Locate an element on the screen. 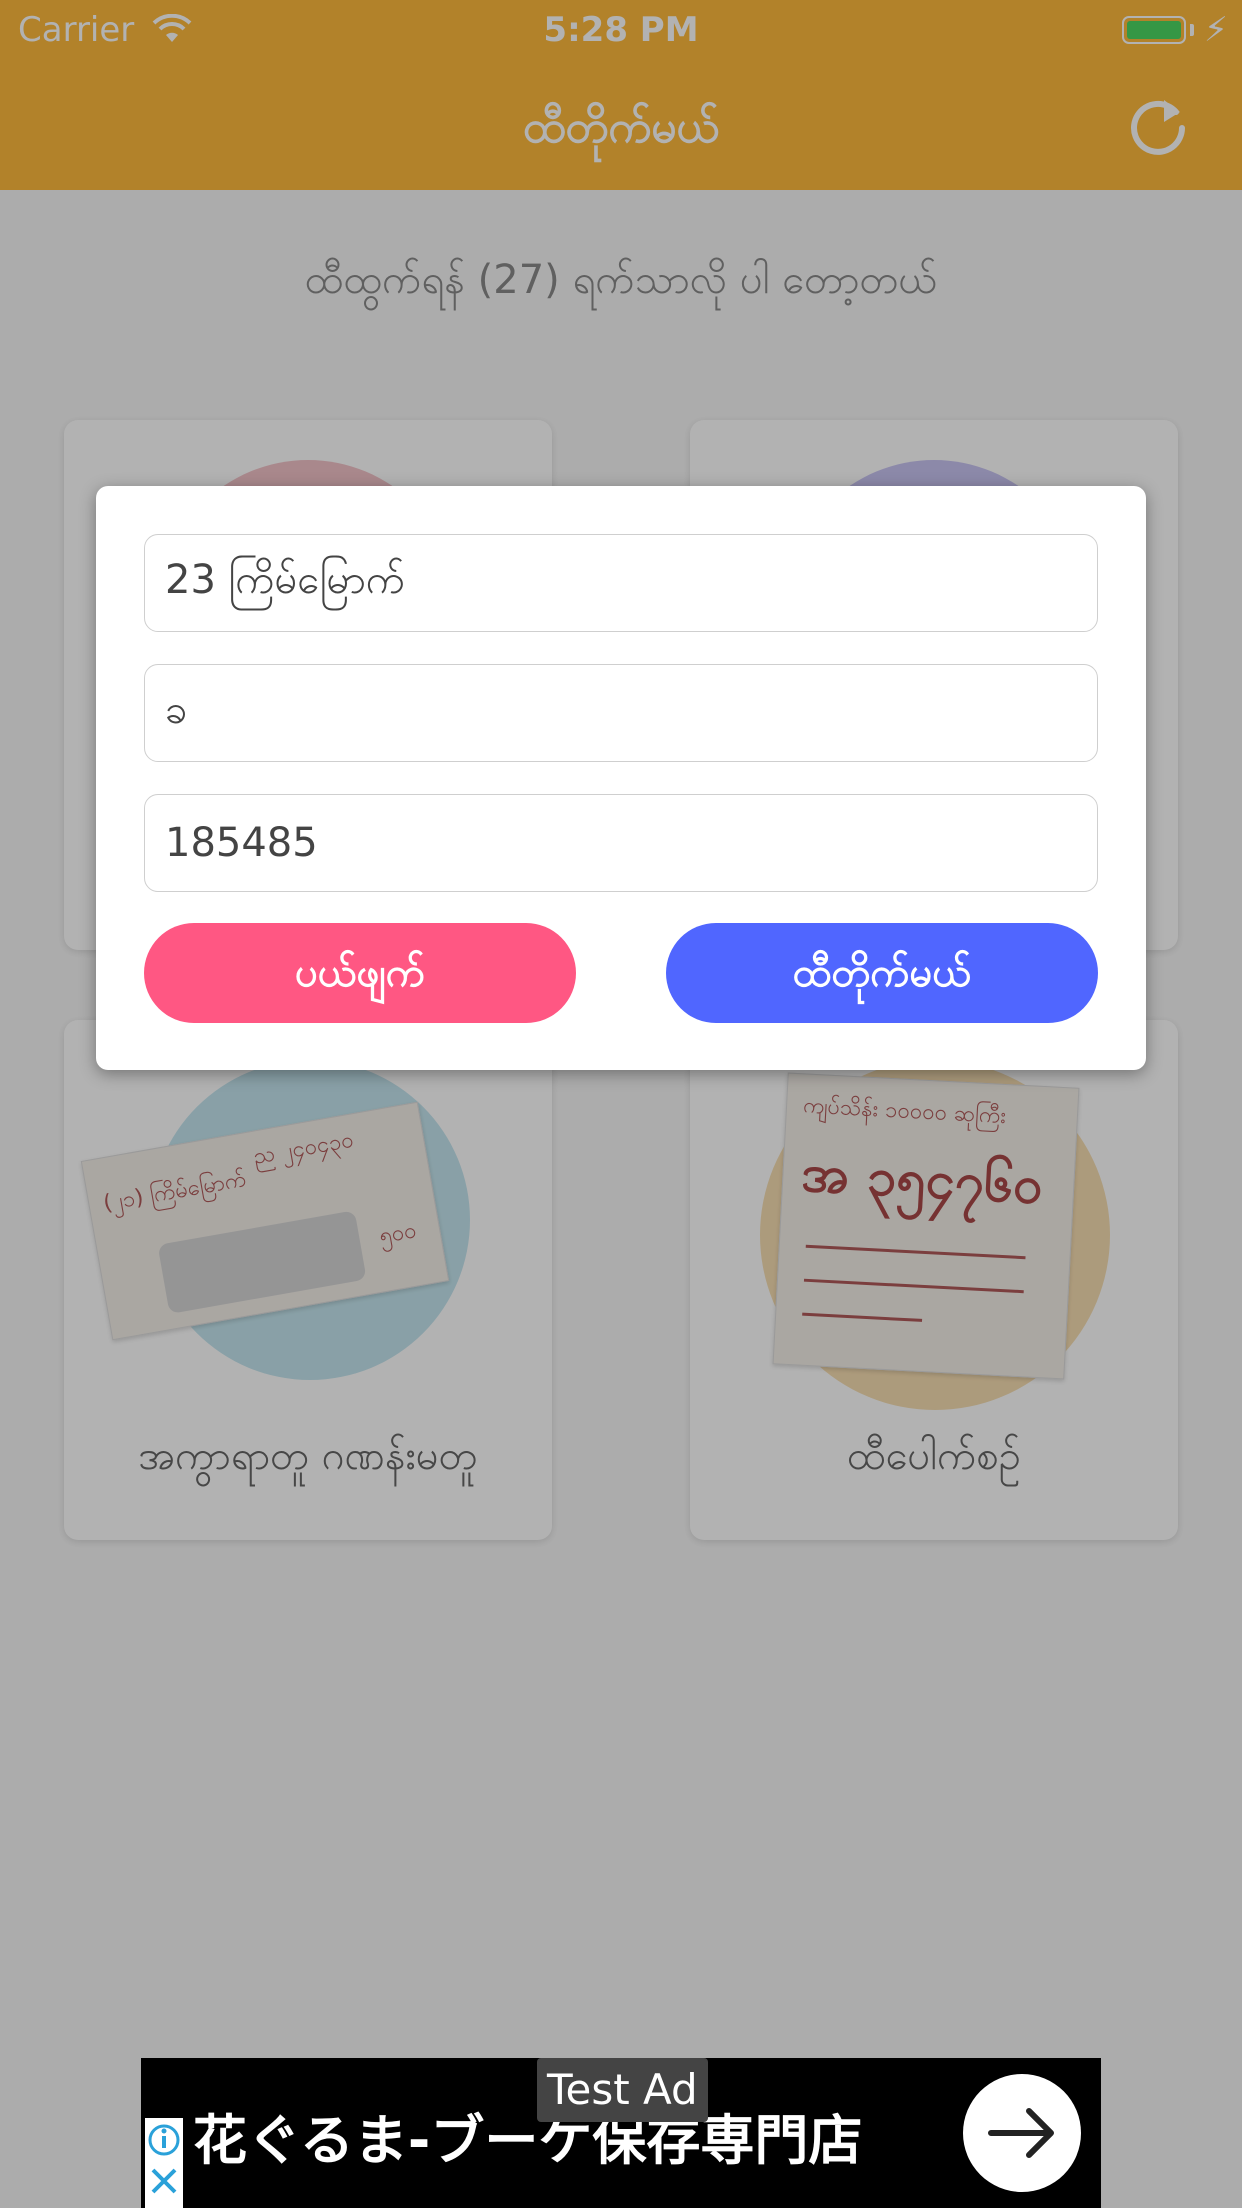  ad-arrow-button is located at coordinates (1022, 2133).